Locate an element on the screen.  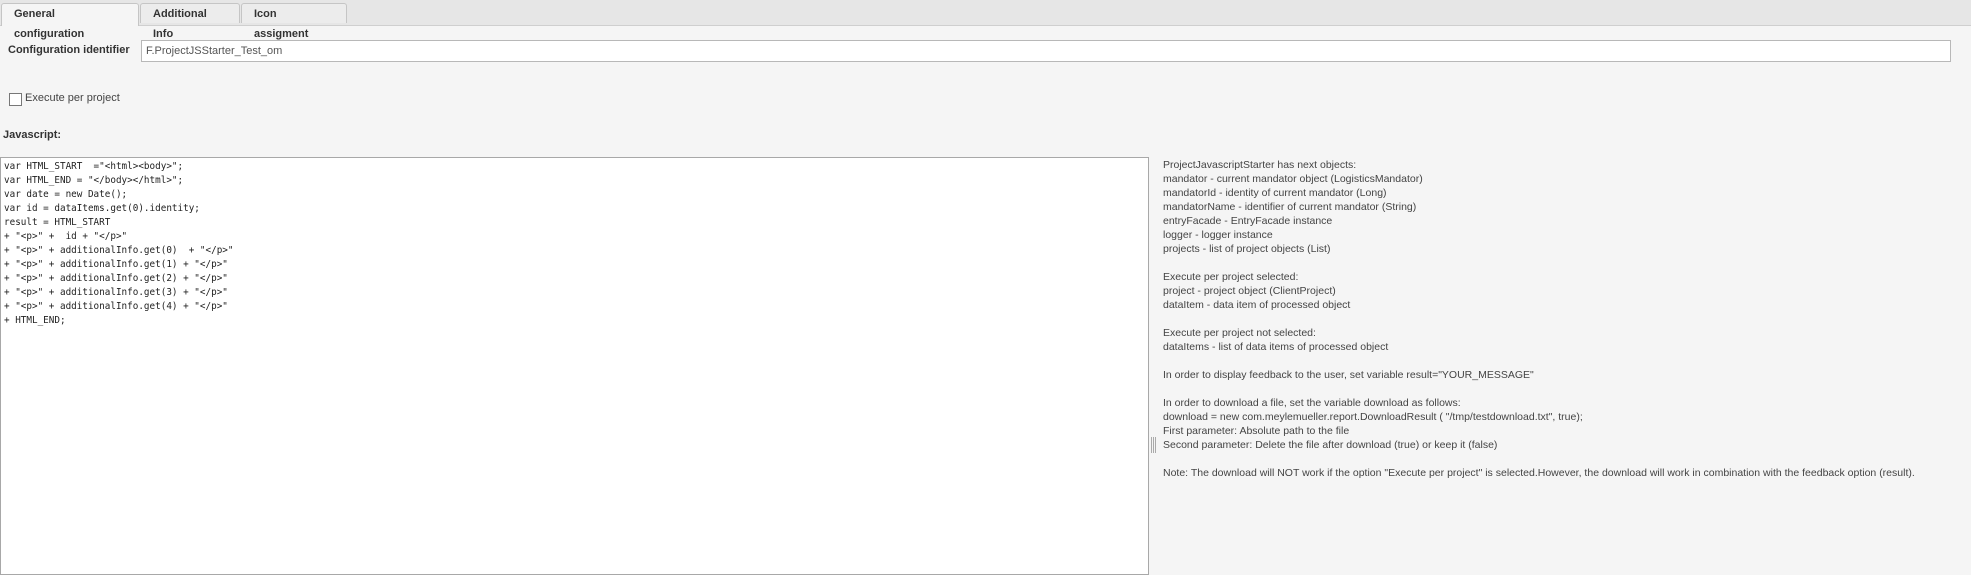
code-line: result = HTML_START is located at coordinates (57, 222).